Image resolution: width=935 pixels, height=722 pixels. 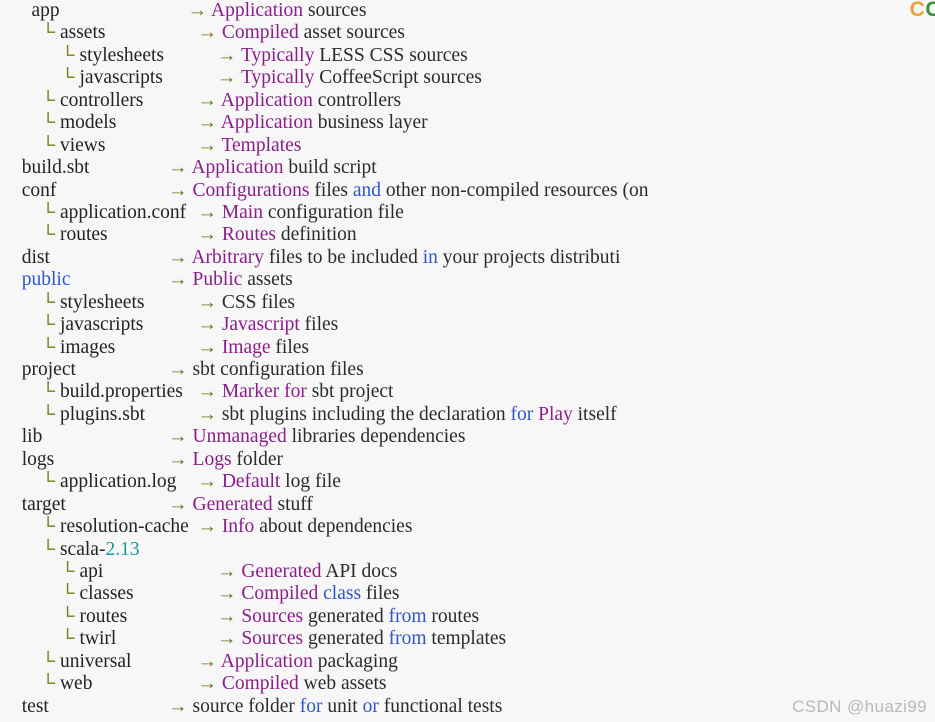 What do you see at coordinates (21, 437) in the screenshot?
I see `tree-entry: lib` at bounding box center [21, 437].